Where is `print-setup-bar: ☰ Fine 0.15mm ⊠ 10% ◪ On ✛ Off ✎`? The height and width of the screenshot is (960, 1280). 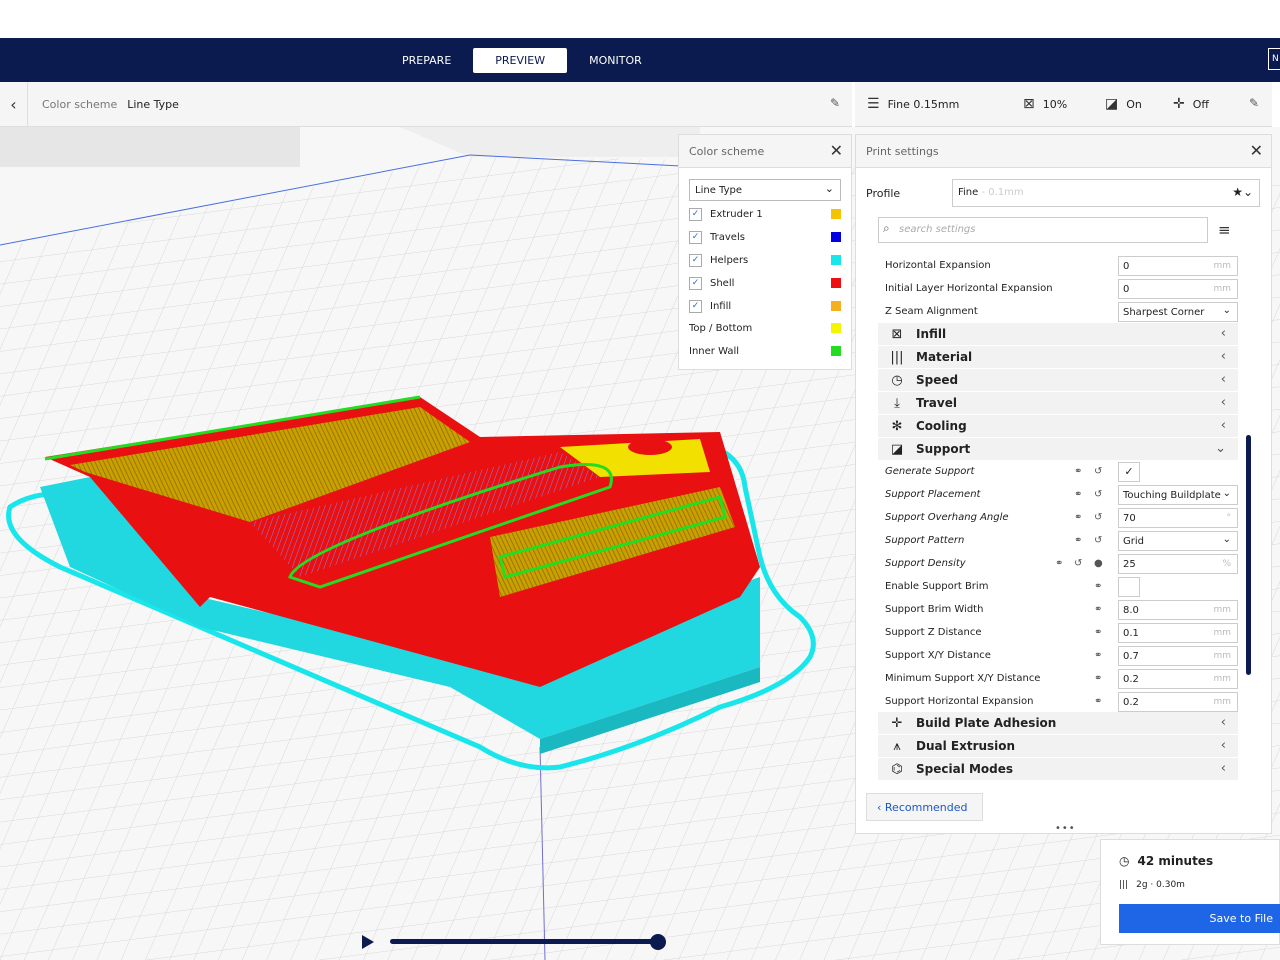
print-setup-bar: ☰ Fine 0.15mm ⊠ 10% ◪ On ✛ Off ✎ is located at coordinates (1063, 104).